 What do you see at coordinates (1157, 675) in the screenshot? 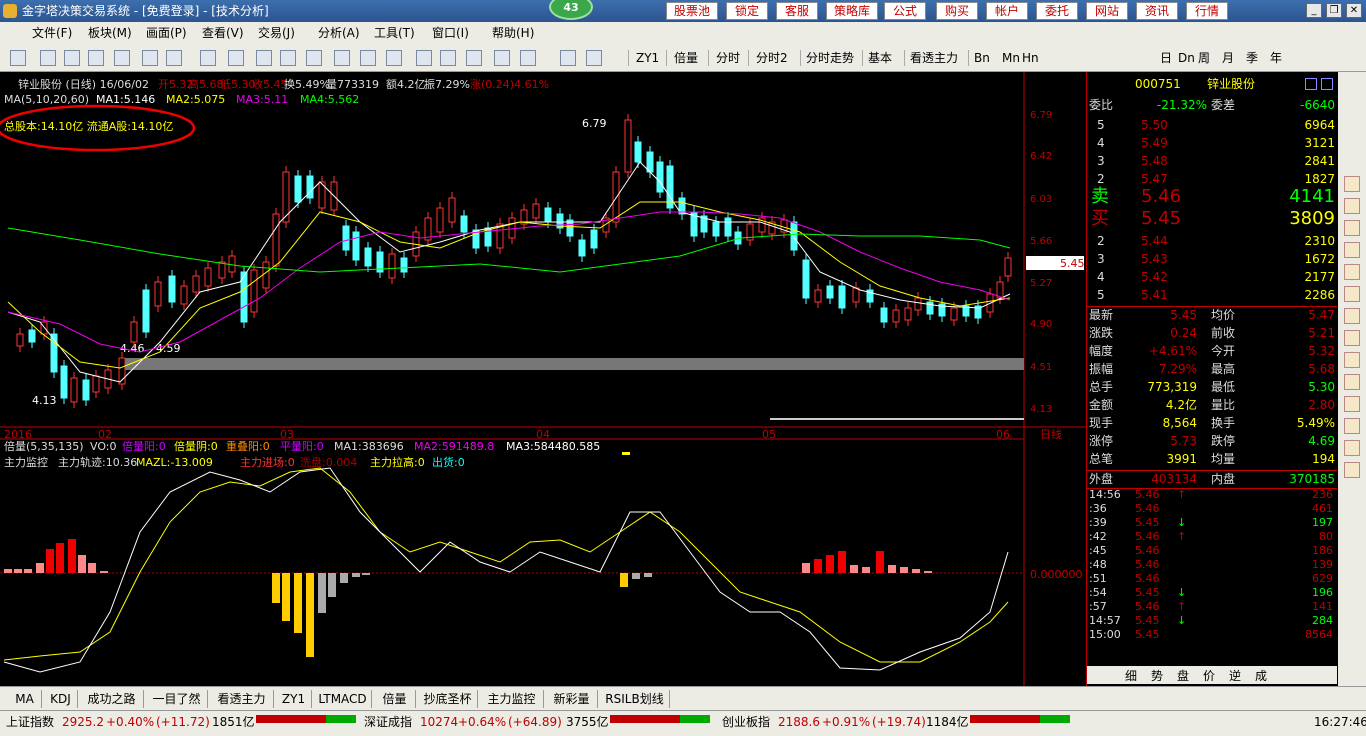
I see `quote-tab-1: 势` at bounding box center [1157, 675].